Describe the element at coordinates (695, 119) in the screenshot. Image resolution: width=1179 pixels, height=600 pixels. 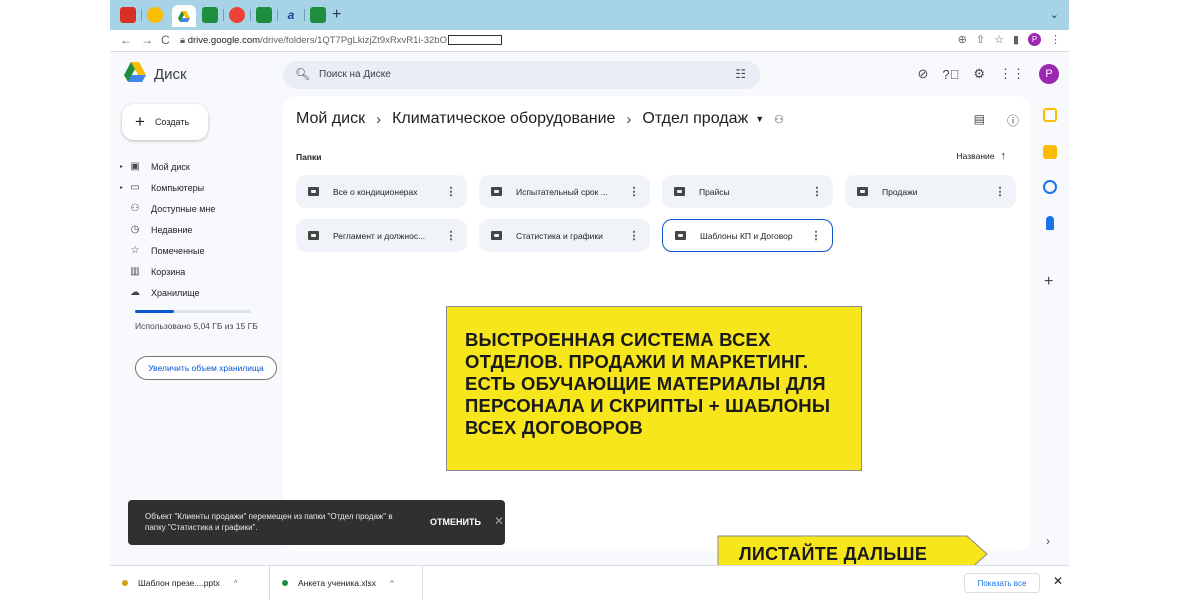
I see `breadcrumb-item-current: Отдел продаж` at that location.